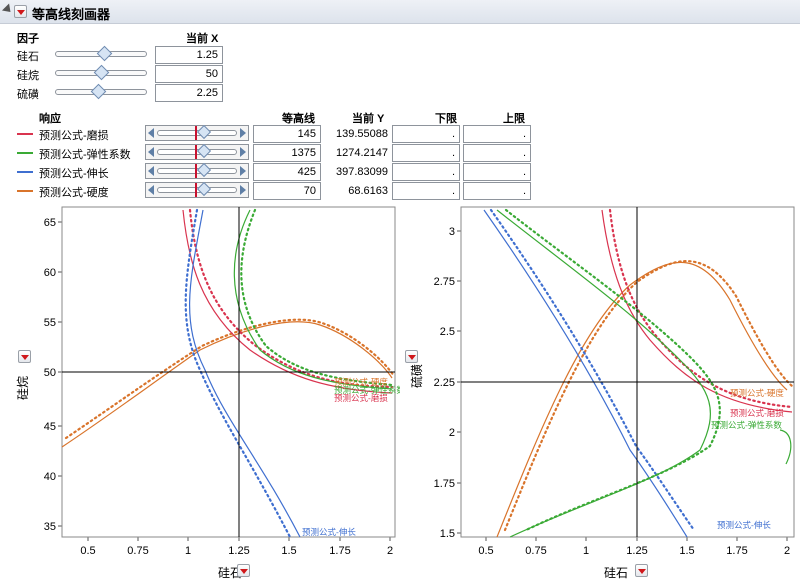 Image resolution: width=800 pixels, height=583 pixels. What do you see at coordinates (85, 155) in the screenshot?
I see `response-label: 预测公式-弹性系数` at bounding box center [85, 155].